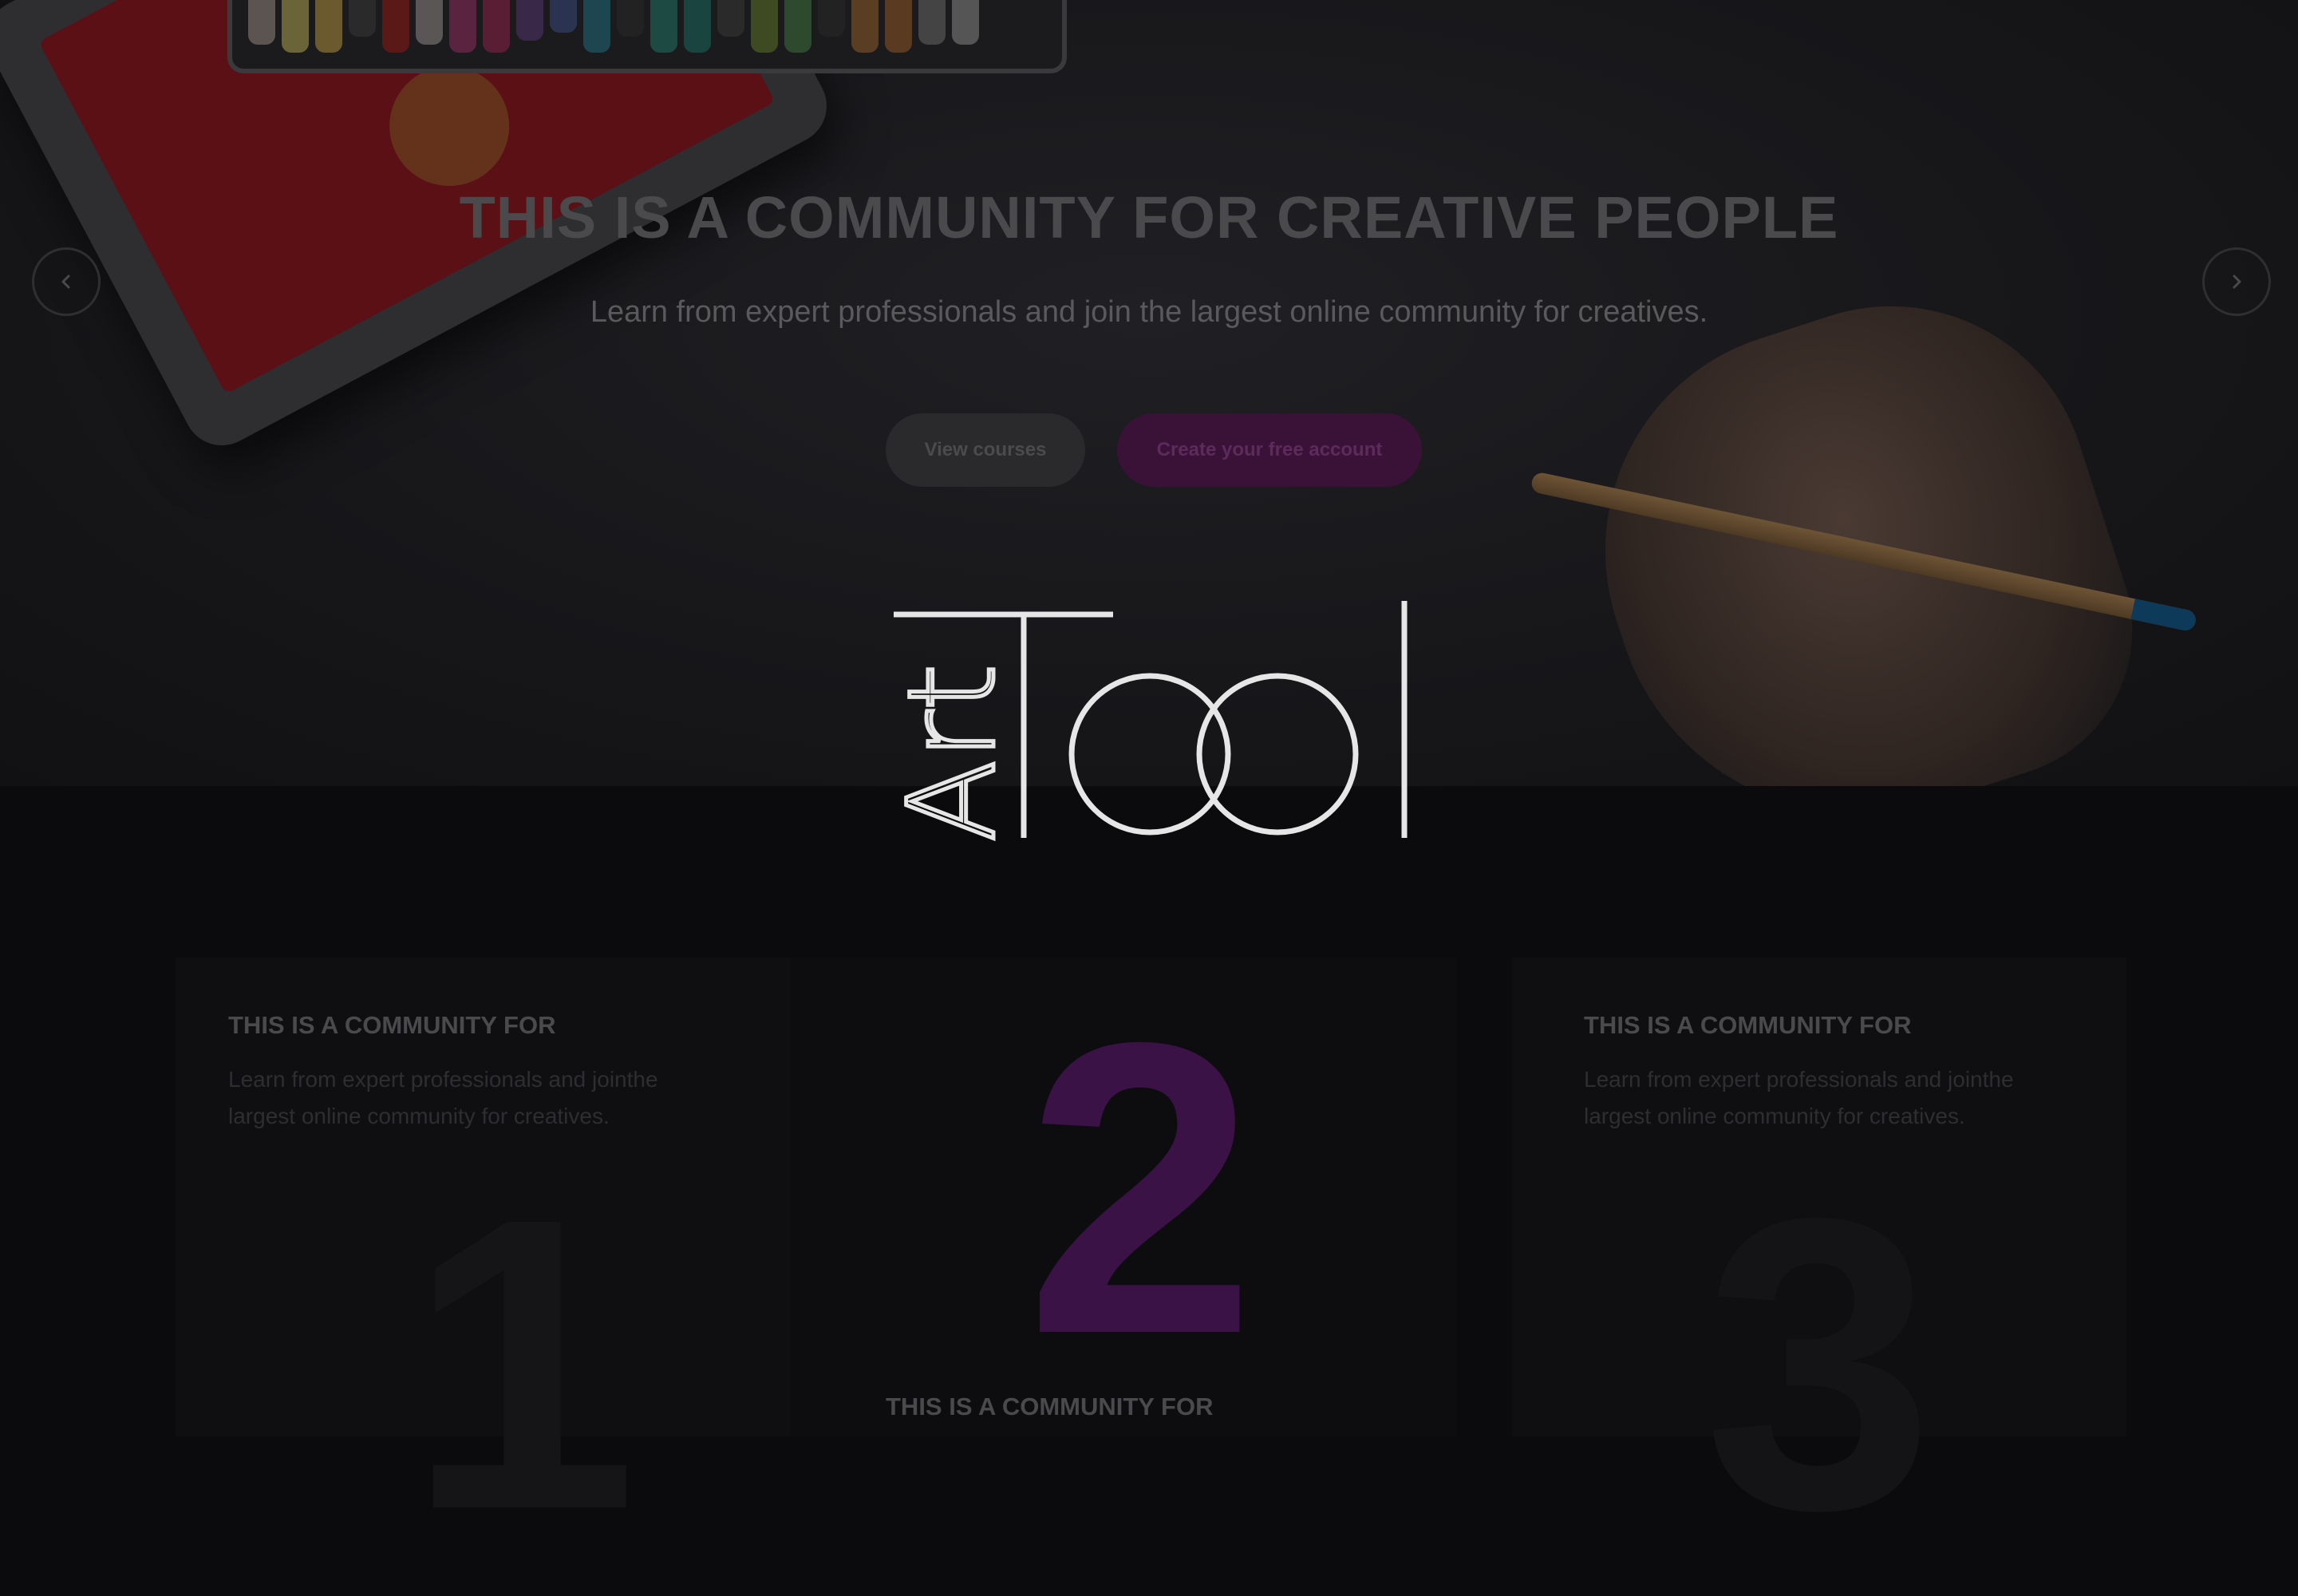 The height and width of the screenshot is (1596, 2298). What do you see at coordinates (647, 36) in the screenshot?
I see `colored-pencils-image` at bounding box center [647, 36].